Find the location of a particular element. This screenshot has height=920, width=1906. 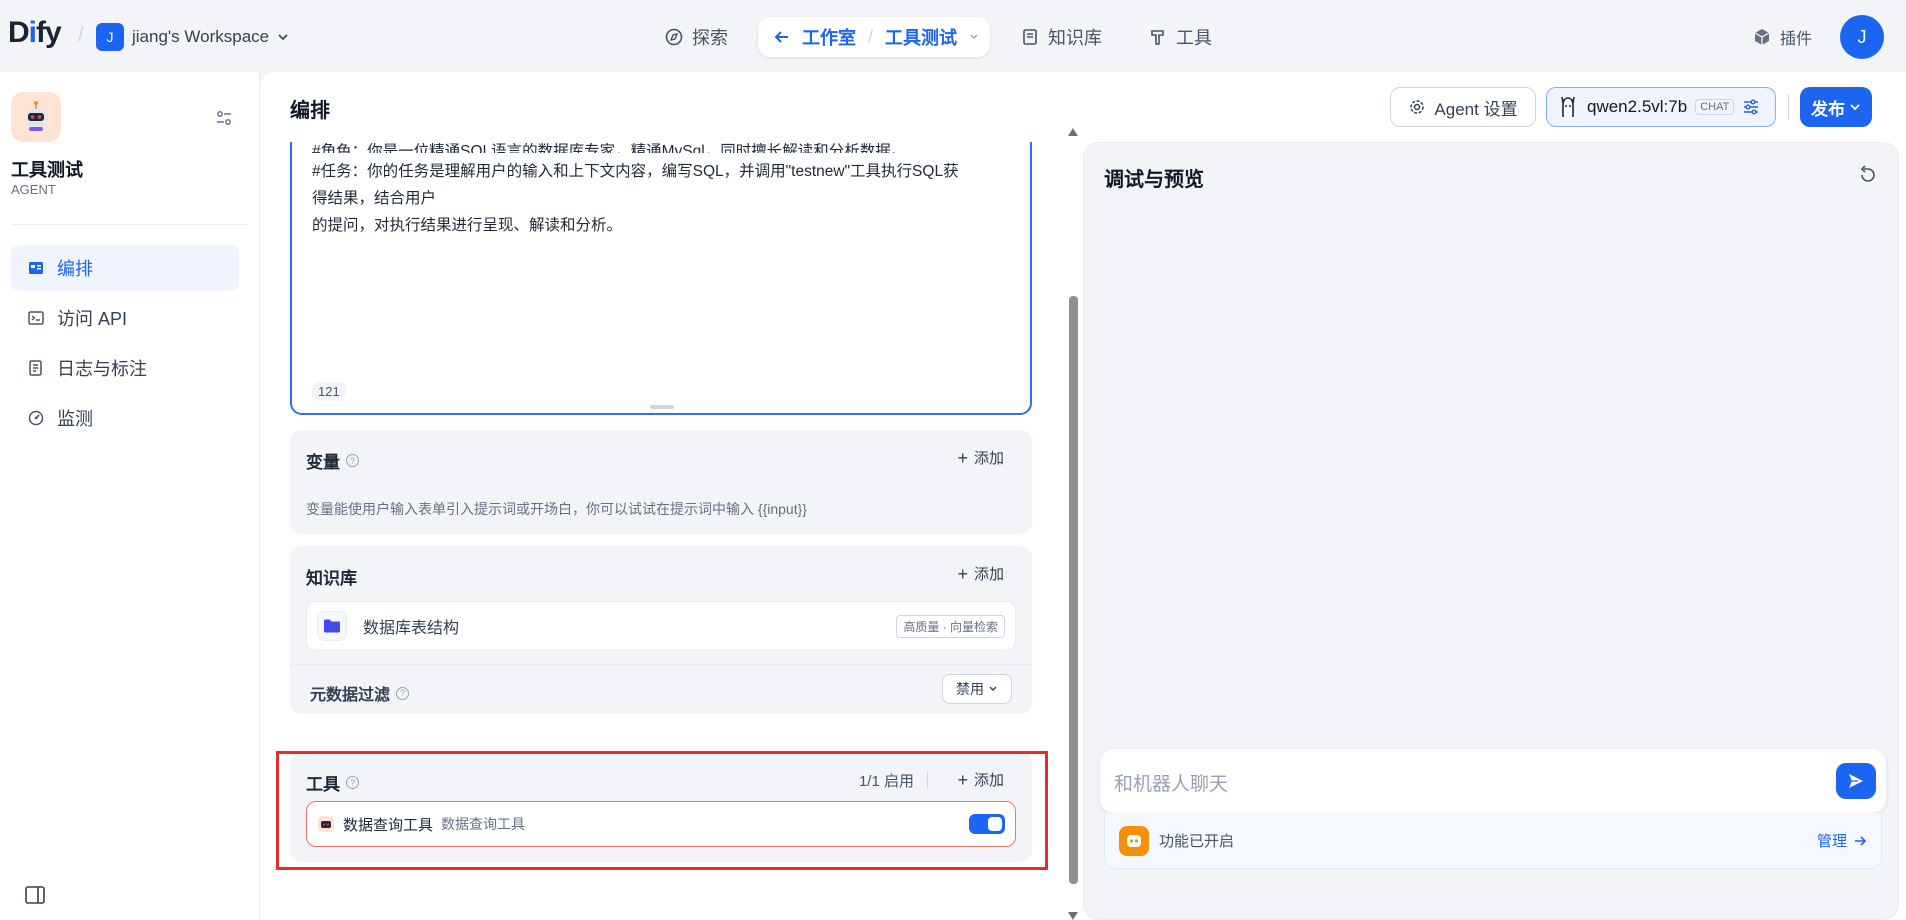

knowledge-section: 知识库 + 添加 数据库表结构 高质量 · 向量检索 元数据过滤 ? 禁用 is located at coordinates (661, 630).